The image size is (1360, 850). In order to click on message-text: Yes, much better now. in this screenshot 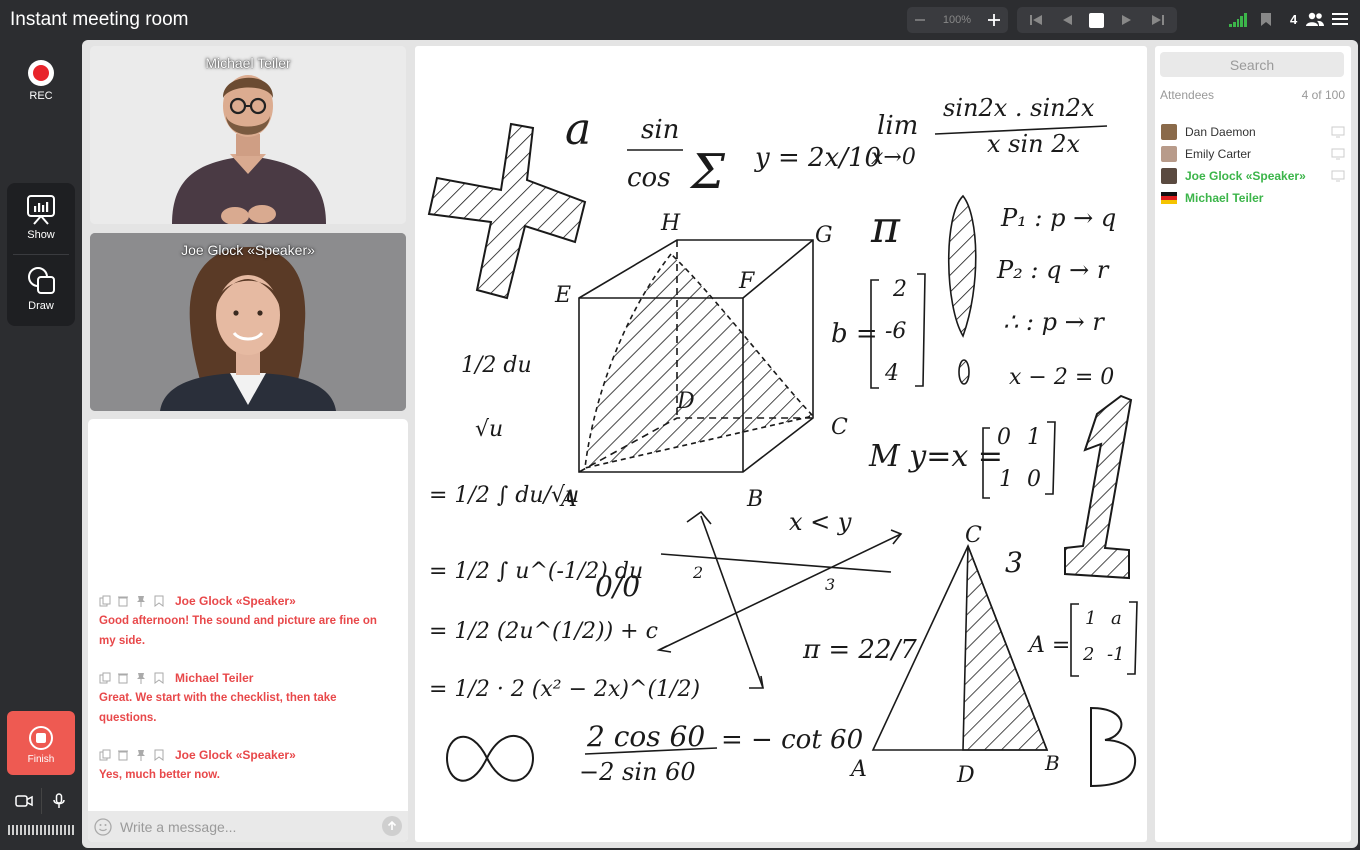, I will do `click(159, 775)`.